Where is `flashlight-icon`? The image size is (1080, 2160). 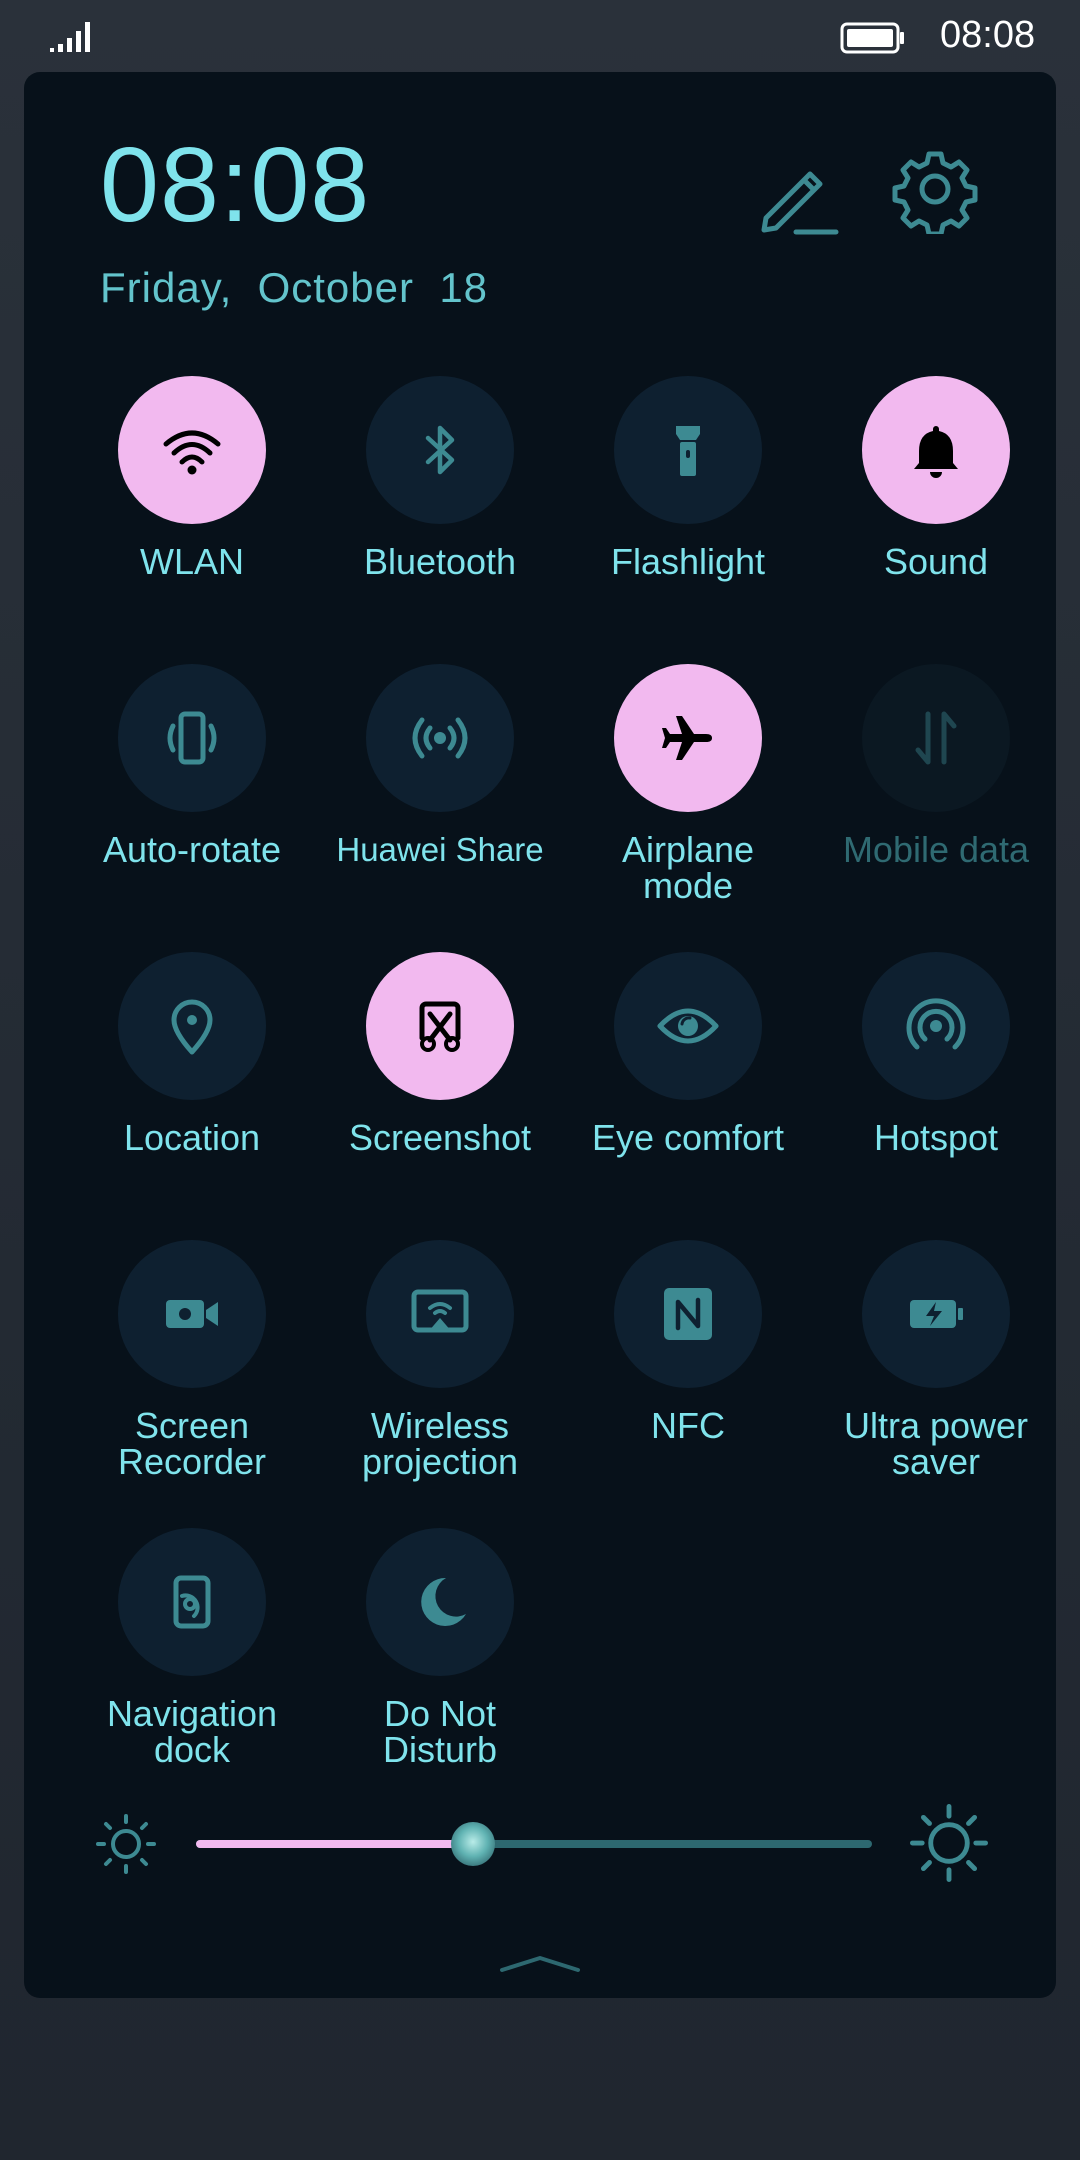 flashlight-icon is located at coordinates (688, 451).